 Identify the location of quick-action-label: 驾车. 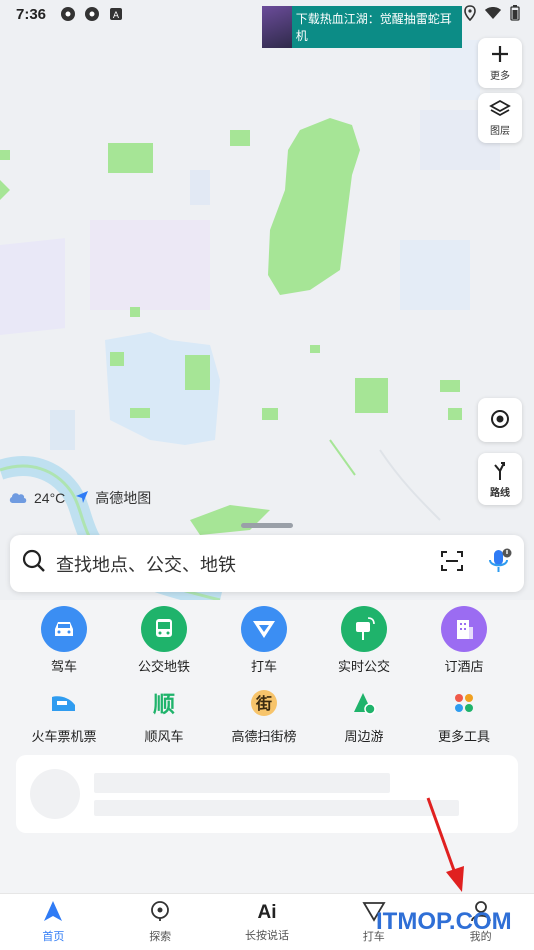
(63, 666).